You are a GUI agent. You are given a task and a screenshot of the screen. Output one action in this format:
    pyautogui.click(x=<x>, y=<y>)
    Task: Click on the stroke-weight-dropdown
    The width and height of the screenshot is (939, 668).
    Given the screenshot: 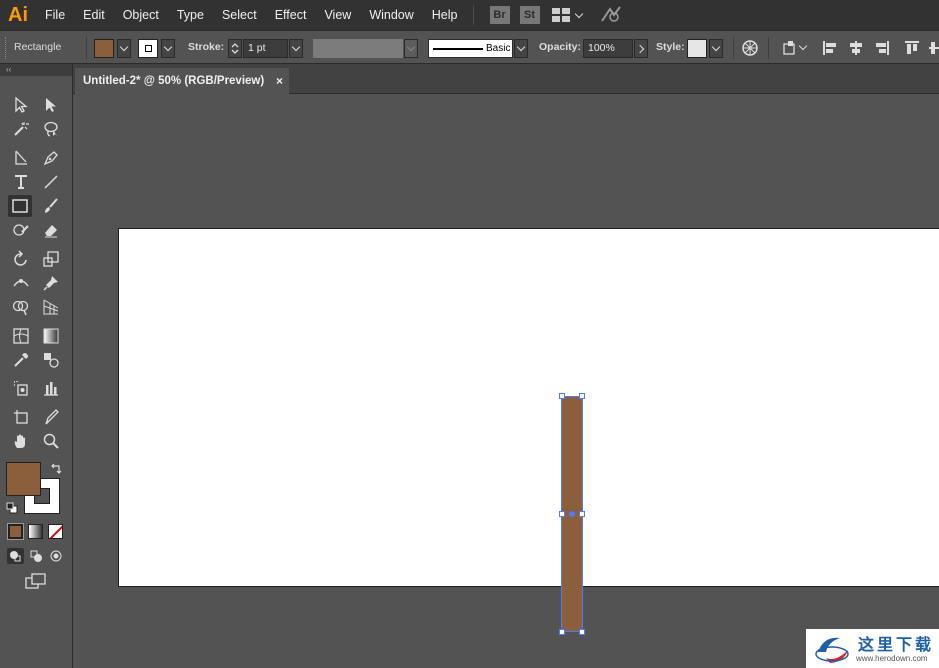 What is the action you would take?
    pyautogui.click(x=296, y=48)
    